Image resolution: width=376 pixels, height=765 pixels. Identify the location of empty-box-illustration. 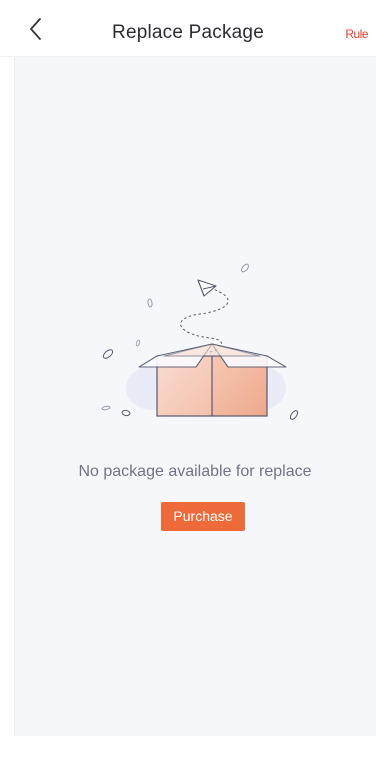
(202, 345).